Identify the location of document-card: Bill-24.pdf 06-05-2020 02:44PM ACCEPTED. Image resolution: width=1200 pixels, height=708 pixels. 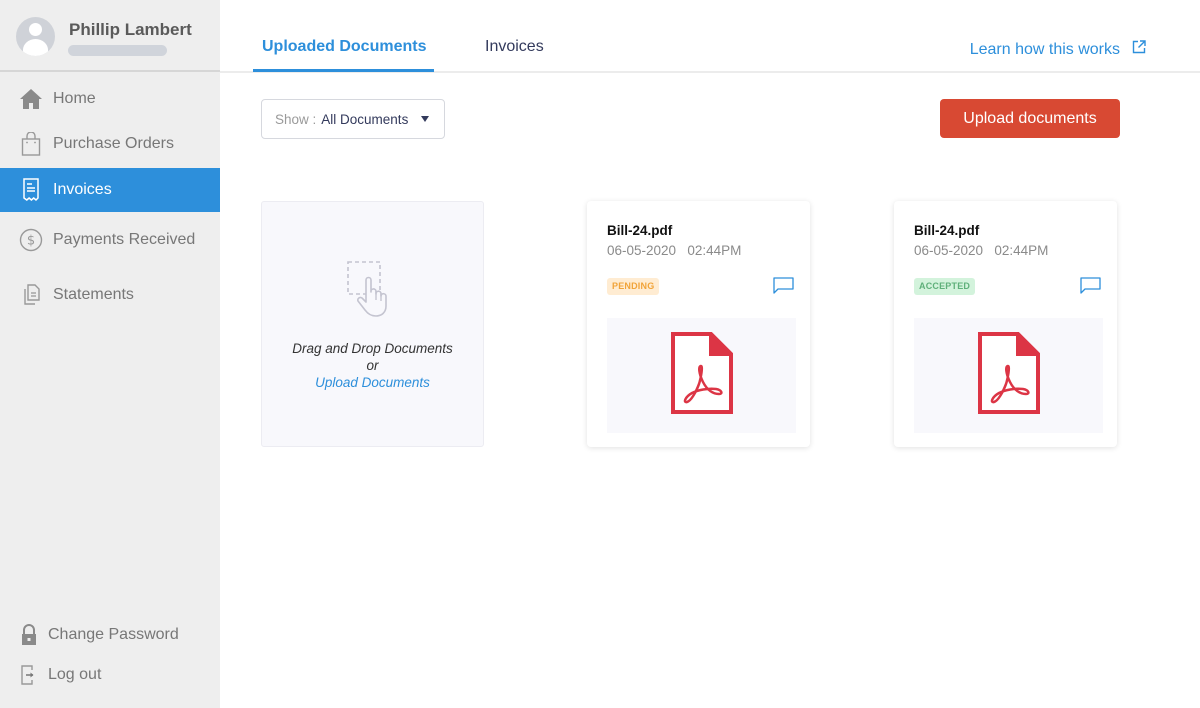
(1005, 324).